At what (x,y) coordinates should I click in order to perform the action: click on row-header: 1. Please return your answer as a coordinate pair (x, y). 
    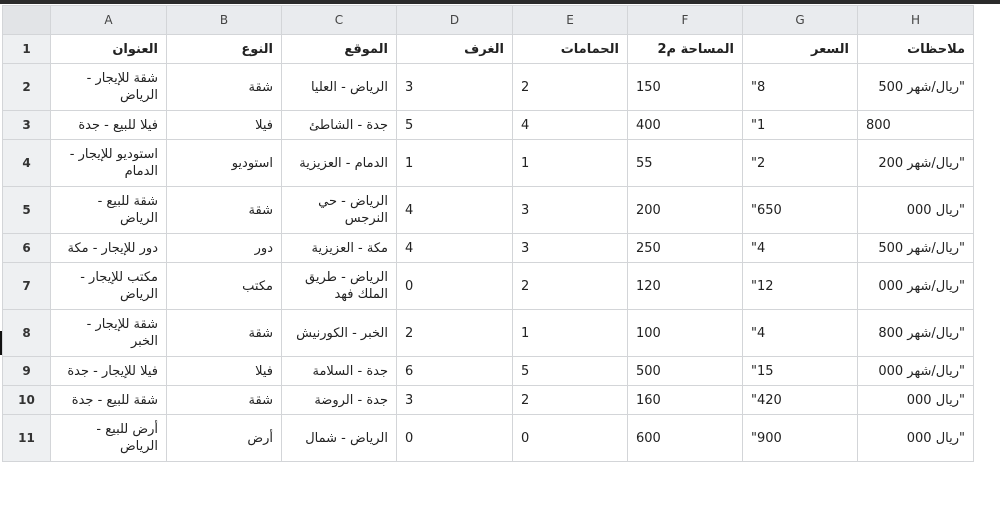
    Looking at the image, I should click on (26, 49).